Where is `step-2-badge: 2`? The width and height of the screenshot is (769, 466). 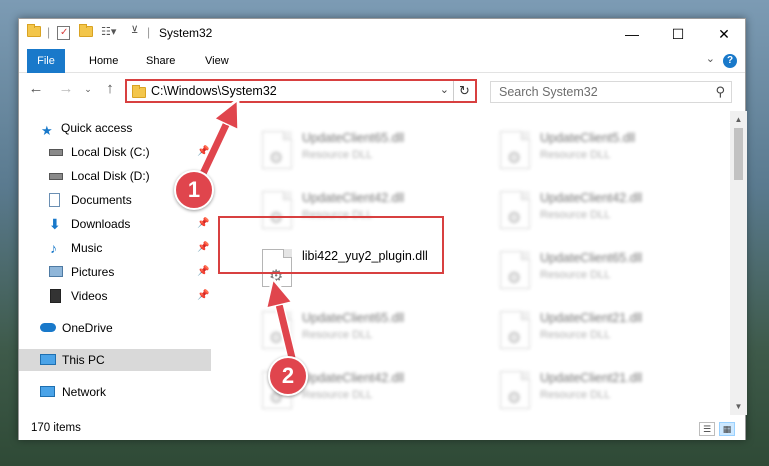 step-2-badge: 2 is located at coordinates (288, 376).